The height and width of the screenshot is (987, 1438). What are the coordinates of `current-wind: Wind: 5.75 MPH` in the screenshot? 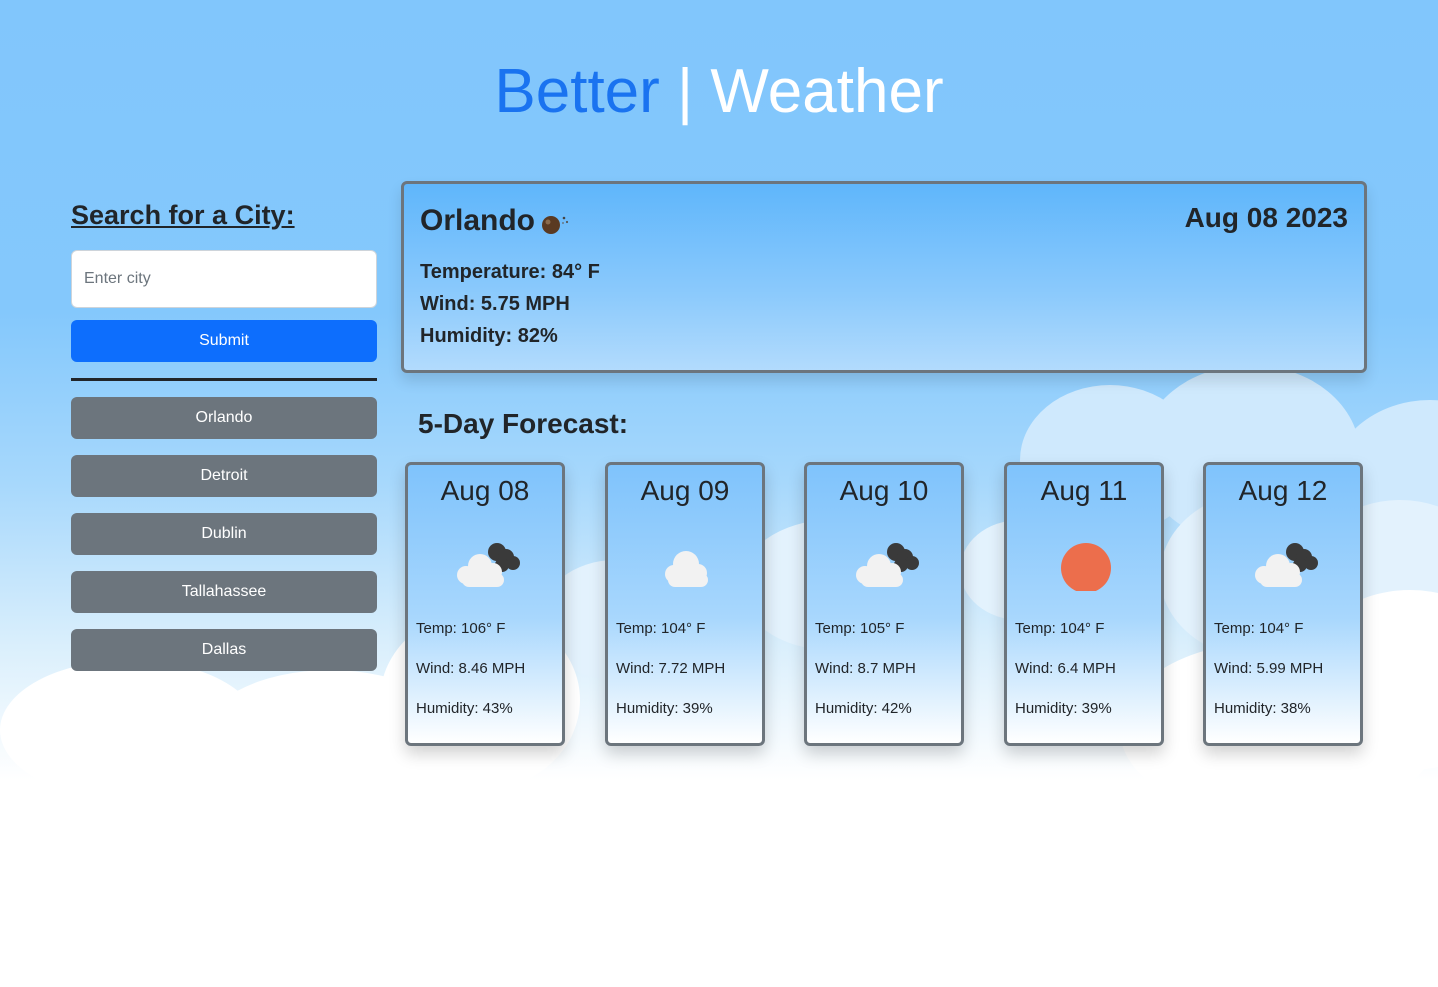 It's located at (495, 304).